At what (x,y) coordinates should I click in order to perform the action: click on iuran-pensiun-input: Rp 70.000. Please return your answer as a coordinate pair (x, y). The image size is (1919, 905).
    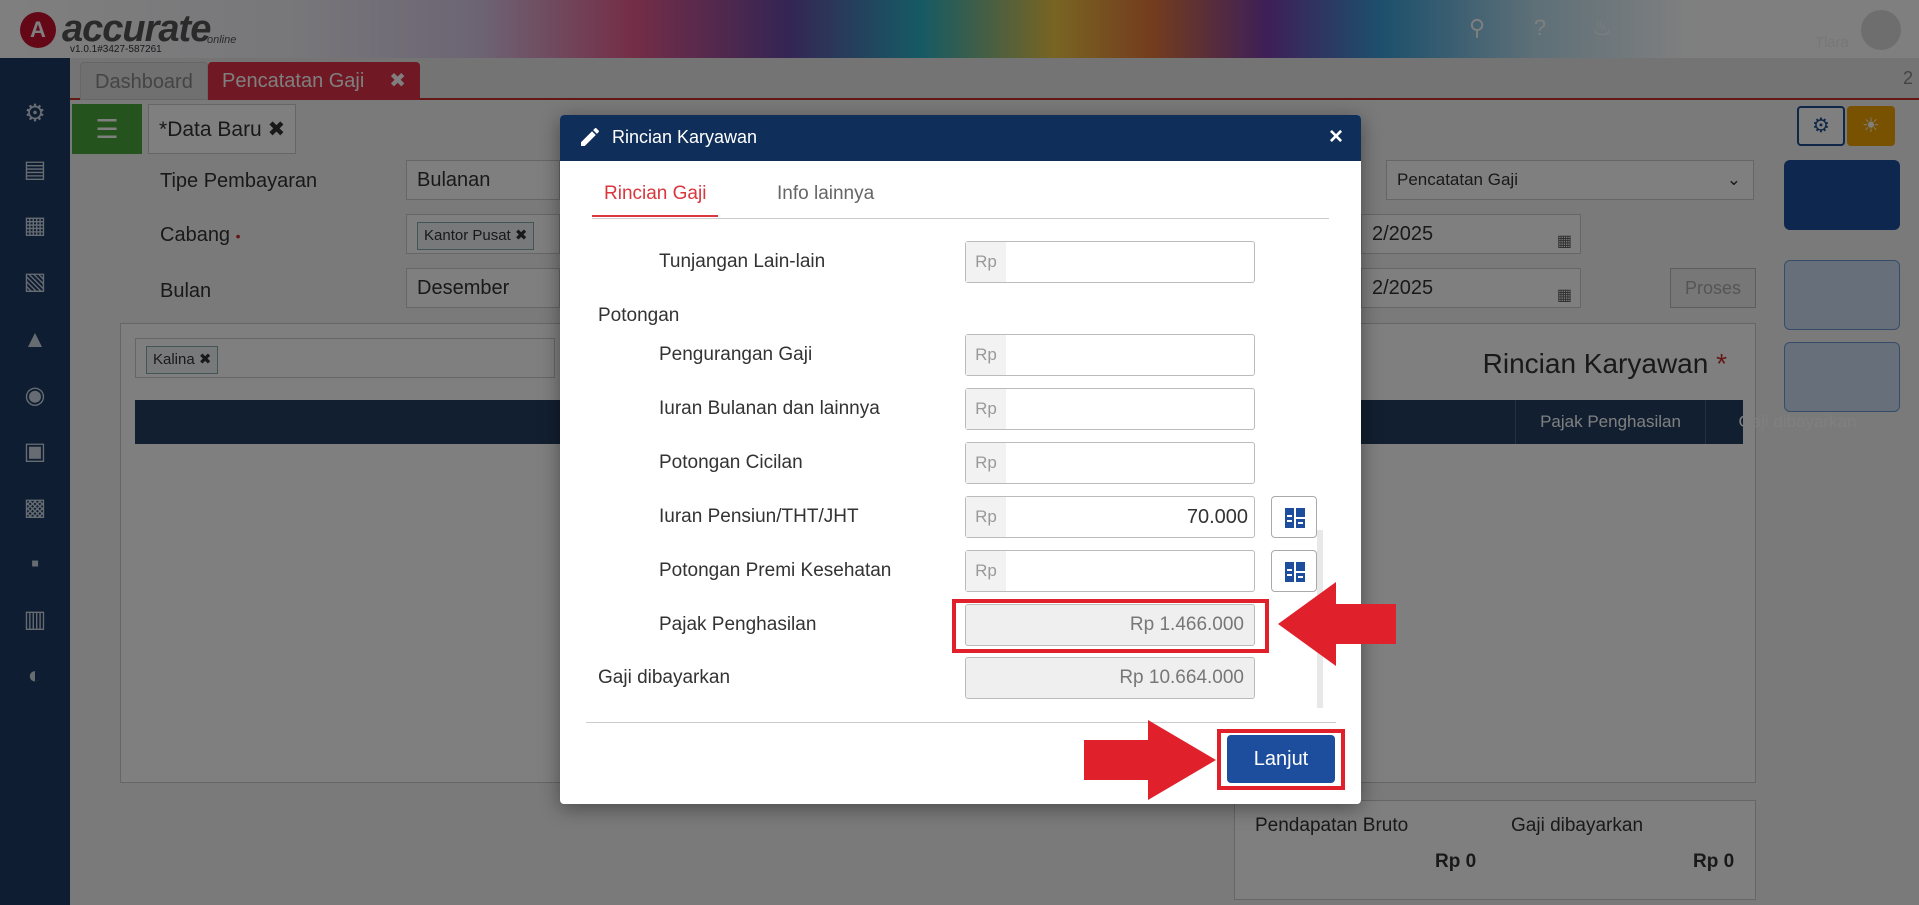
    Looking at the image, I should click on (1110, 517).